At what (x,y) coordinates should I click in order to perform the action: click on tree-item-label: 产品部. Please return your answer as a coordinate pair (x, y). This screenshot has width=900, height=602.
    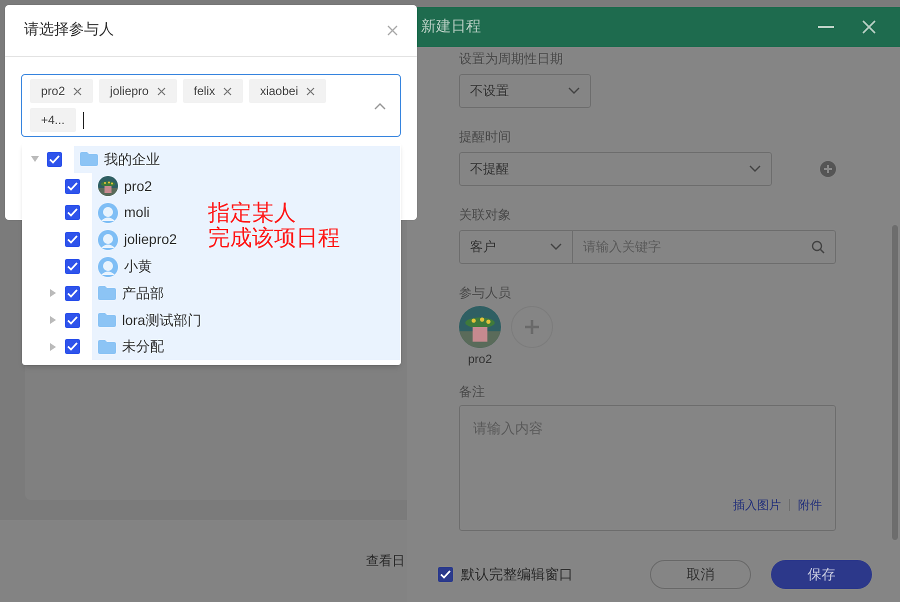
    Looking at the image, I should click on (143, 293).